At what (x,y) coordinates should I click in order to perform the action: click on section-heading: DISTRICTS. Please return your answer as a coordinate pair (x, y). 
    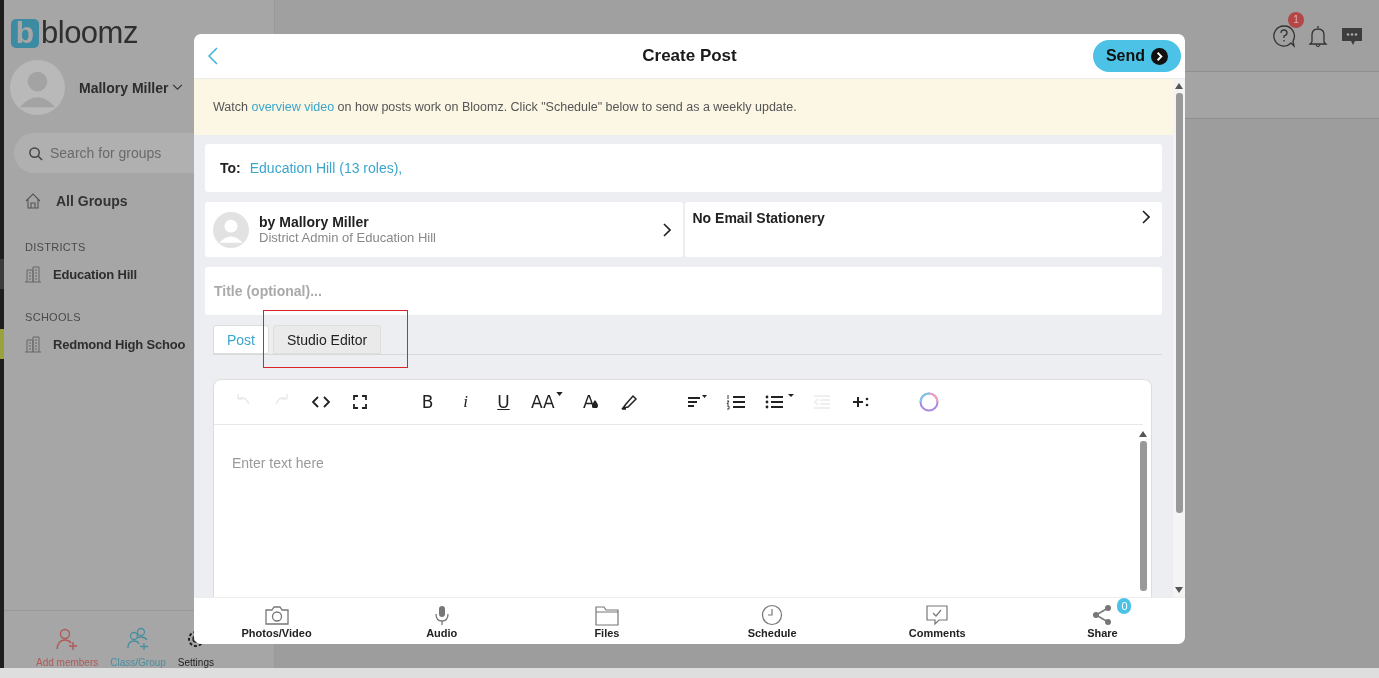
    Looking at the image, I should click on (55, 247).